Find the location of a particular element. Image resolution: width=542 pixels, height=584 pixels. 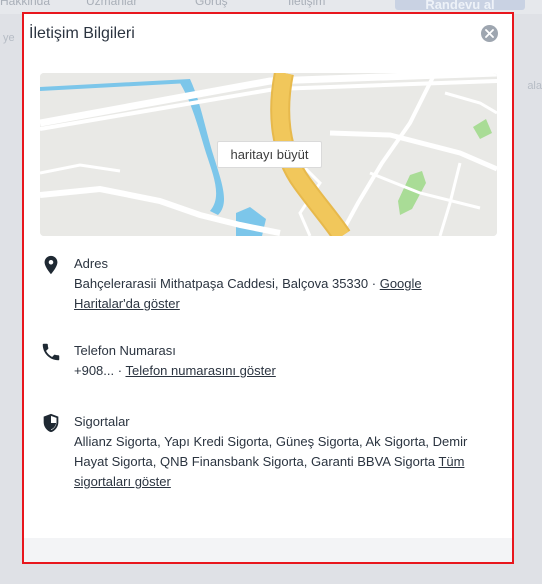

bg-tab: Görüş is located at coordinates (211, 4).